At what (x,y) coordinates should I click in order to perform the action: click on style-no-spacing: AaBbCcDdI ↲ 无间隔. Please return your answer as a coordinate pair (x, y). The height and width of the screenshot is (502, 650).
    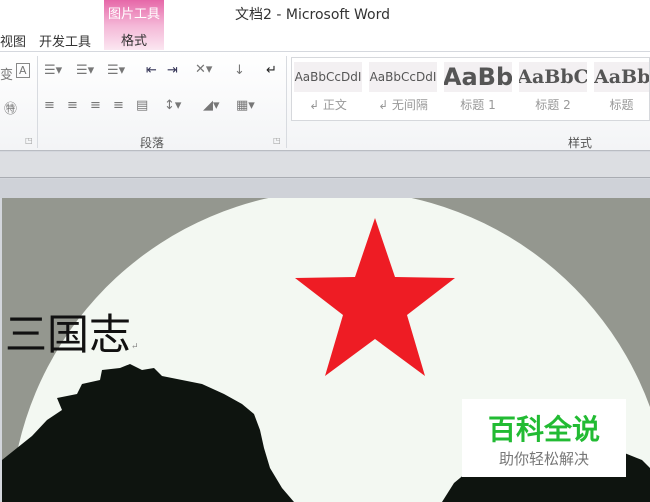
    Looking at the image, I should click on (403, 89).